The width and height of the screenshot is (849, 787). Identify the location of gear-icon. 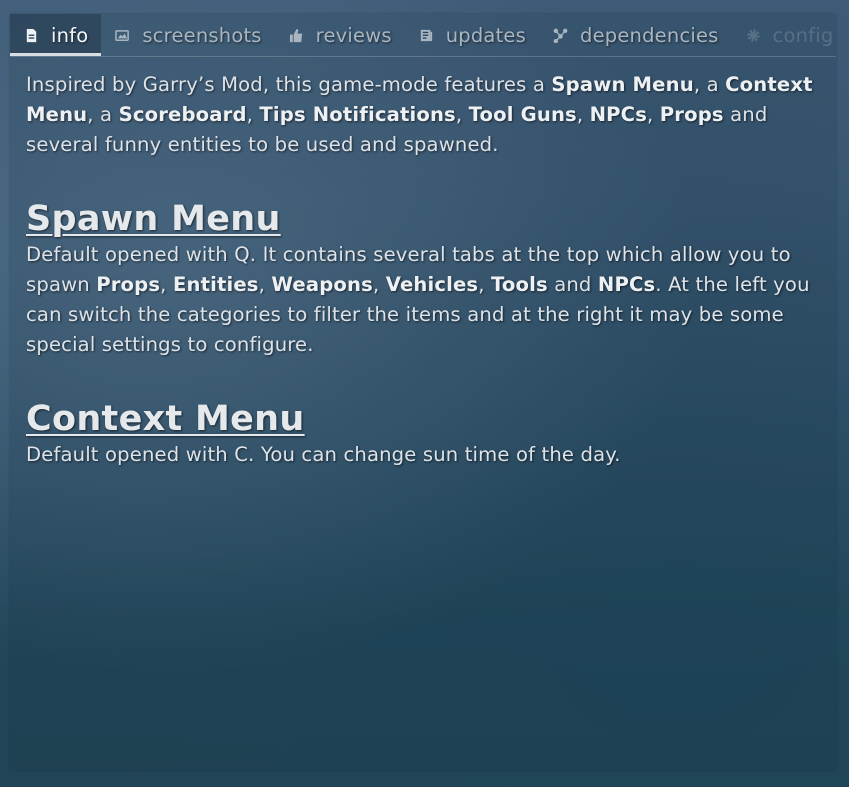
(753, 35).